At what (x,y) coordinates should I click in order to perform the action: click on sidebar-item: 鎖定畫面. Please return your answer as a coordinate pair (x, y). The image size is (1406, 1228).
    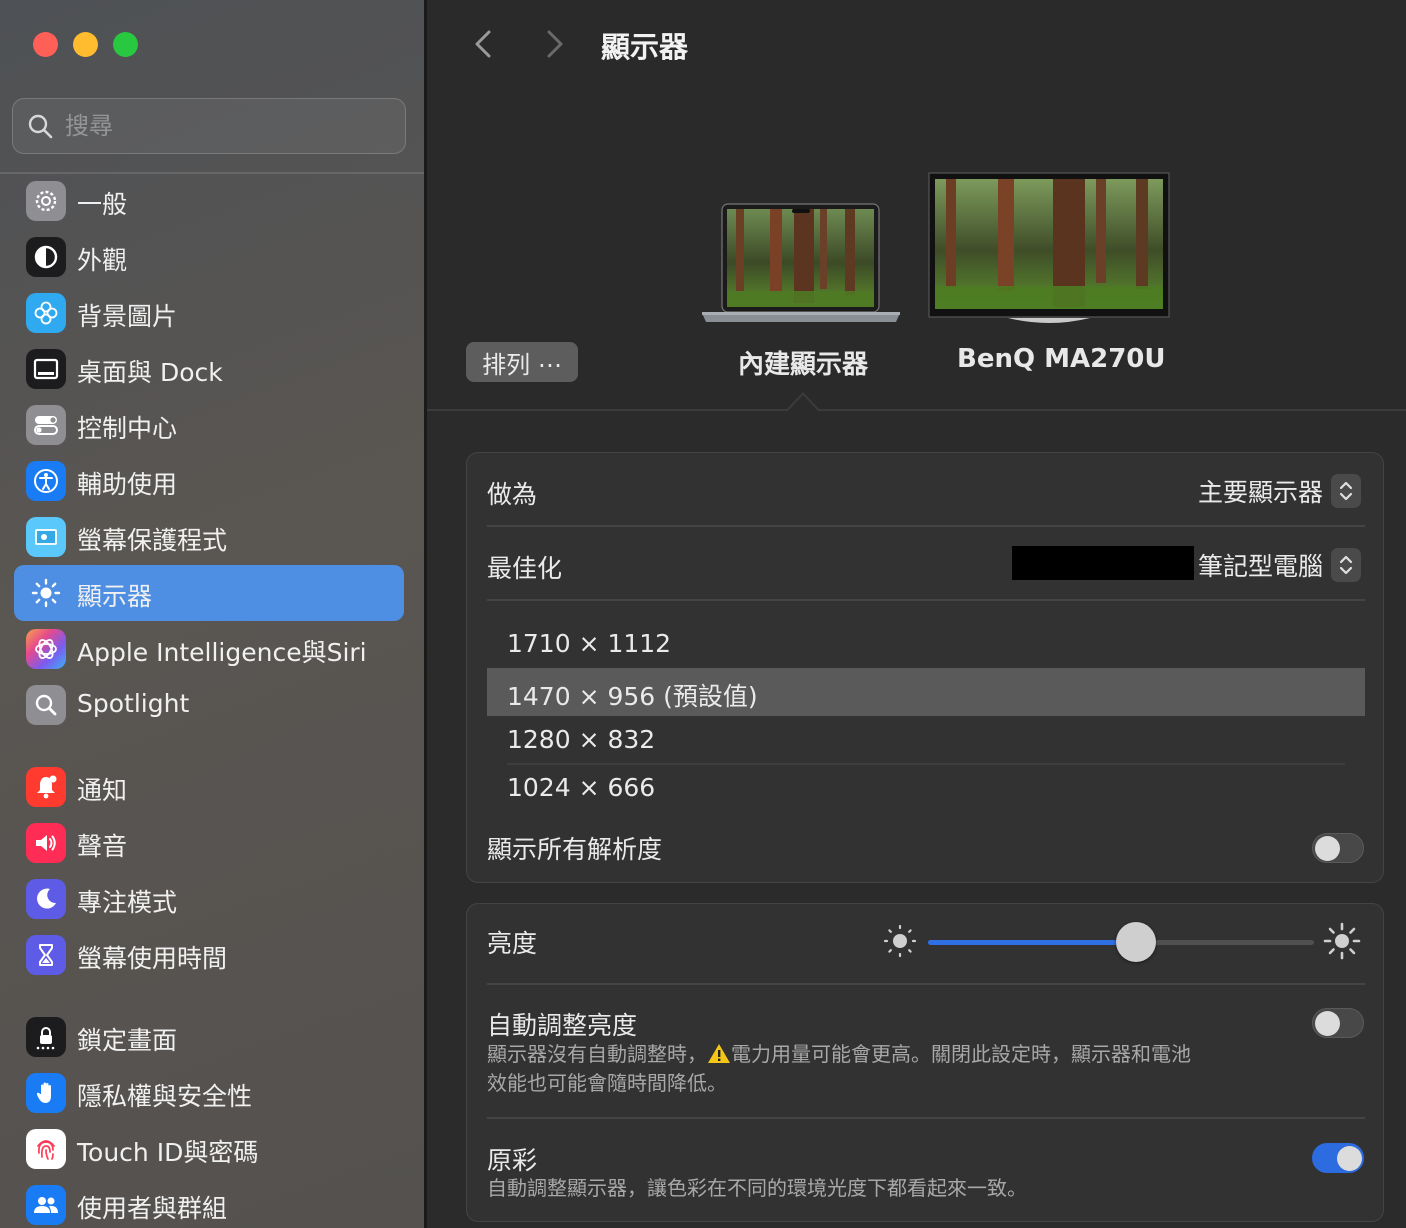
    Looking at the image, I should click on (209, 1037).